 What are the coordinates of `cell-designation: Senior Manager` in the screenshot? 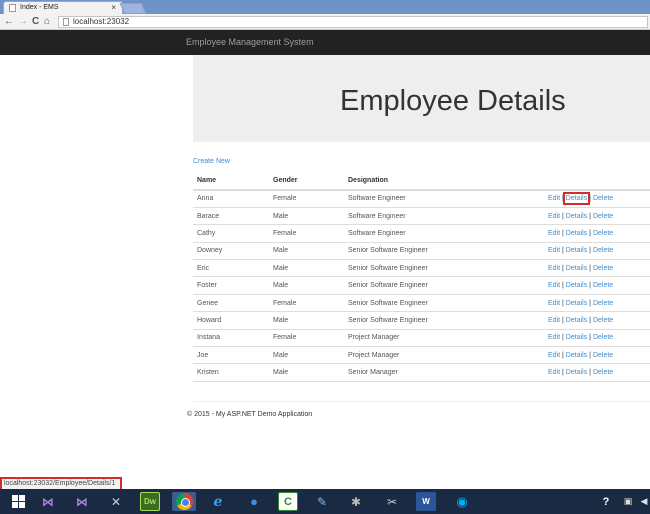 It's located at (446, 372).